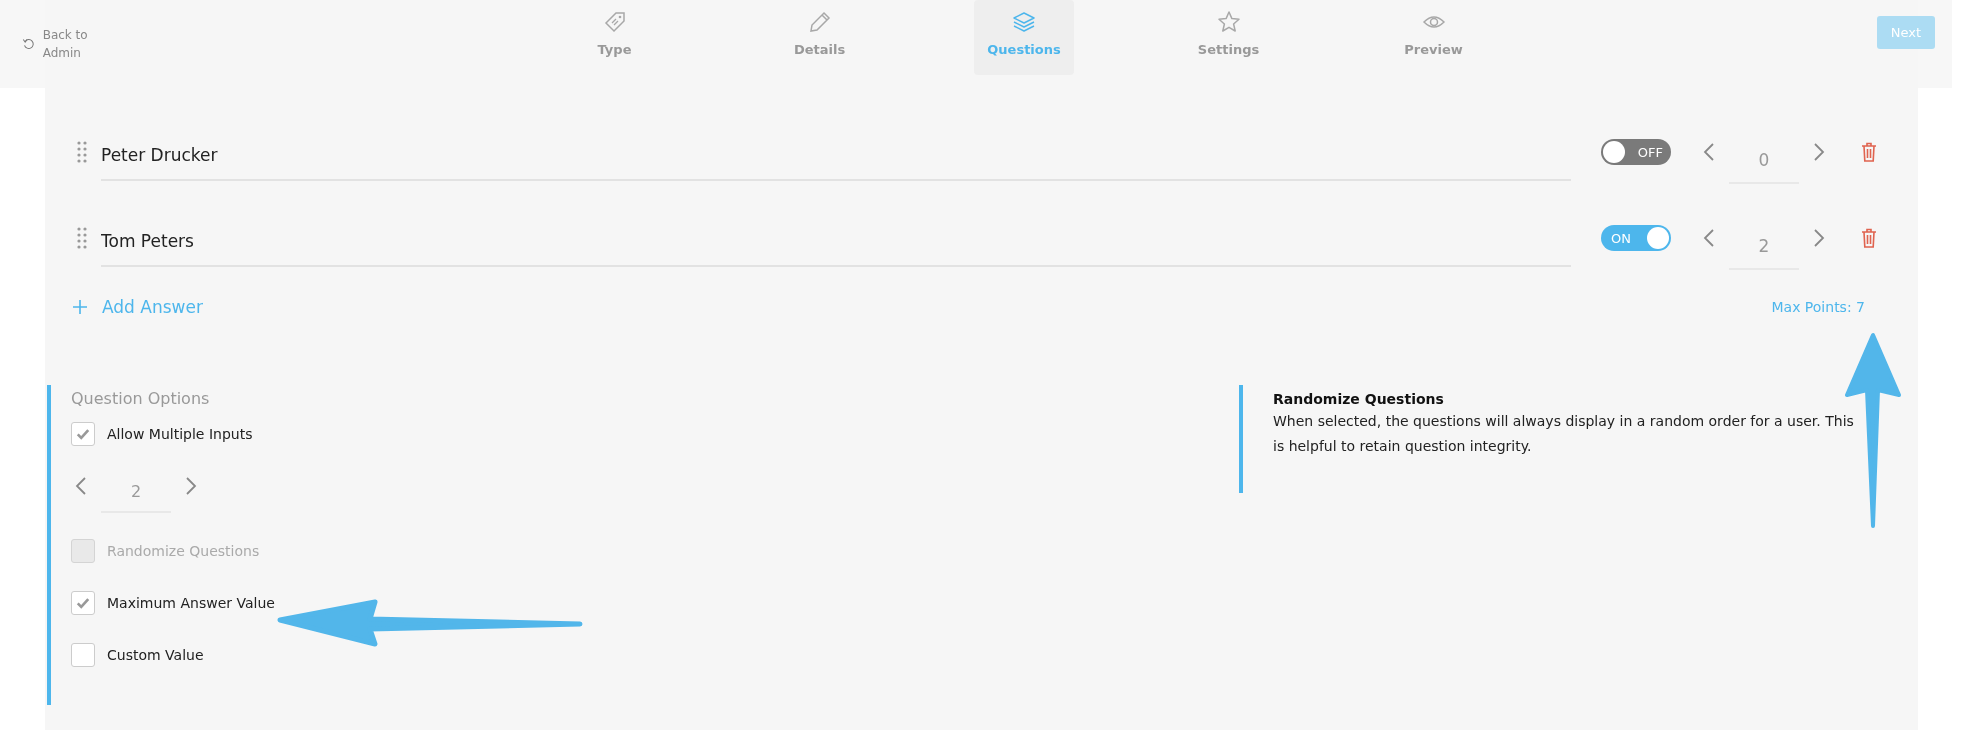  I want to click on answer-input-field: Peter Drucker, so click(836, 159).